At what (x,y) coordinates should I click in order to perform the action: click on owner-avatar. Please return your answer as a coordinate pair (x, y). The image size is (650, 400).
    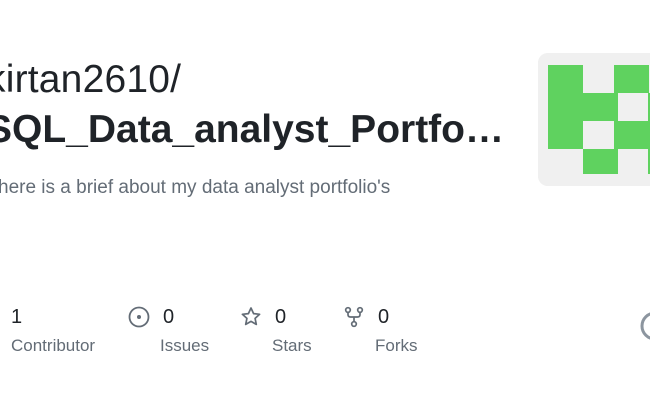
    Looking at the image, I should click on (594, 119).